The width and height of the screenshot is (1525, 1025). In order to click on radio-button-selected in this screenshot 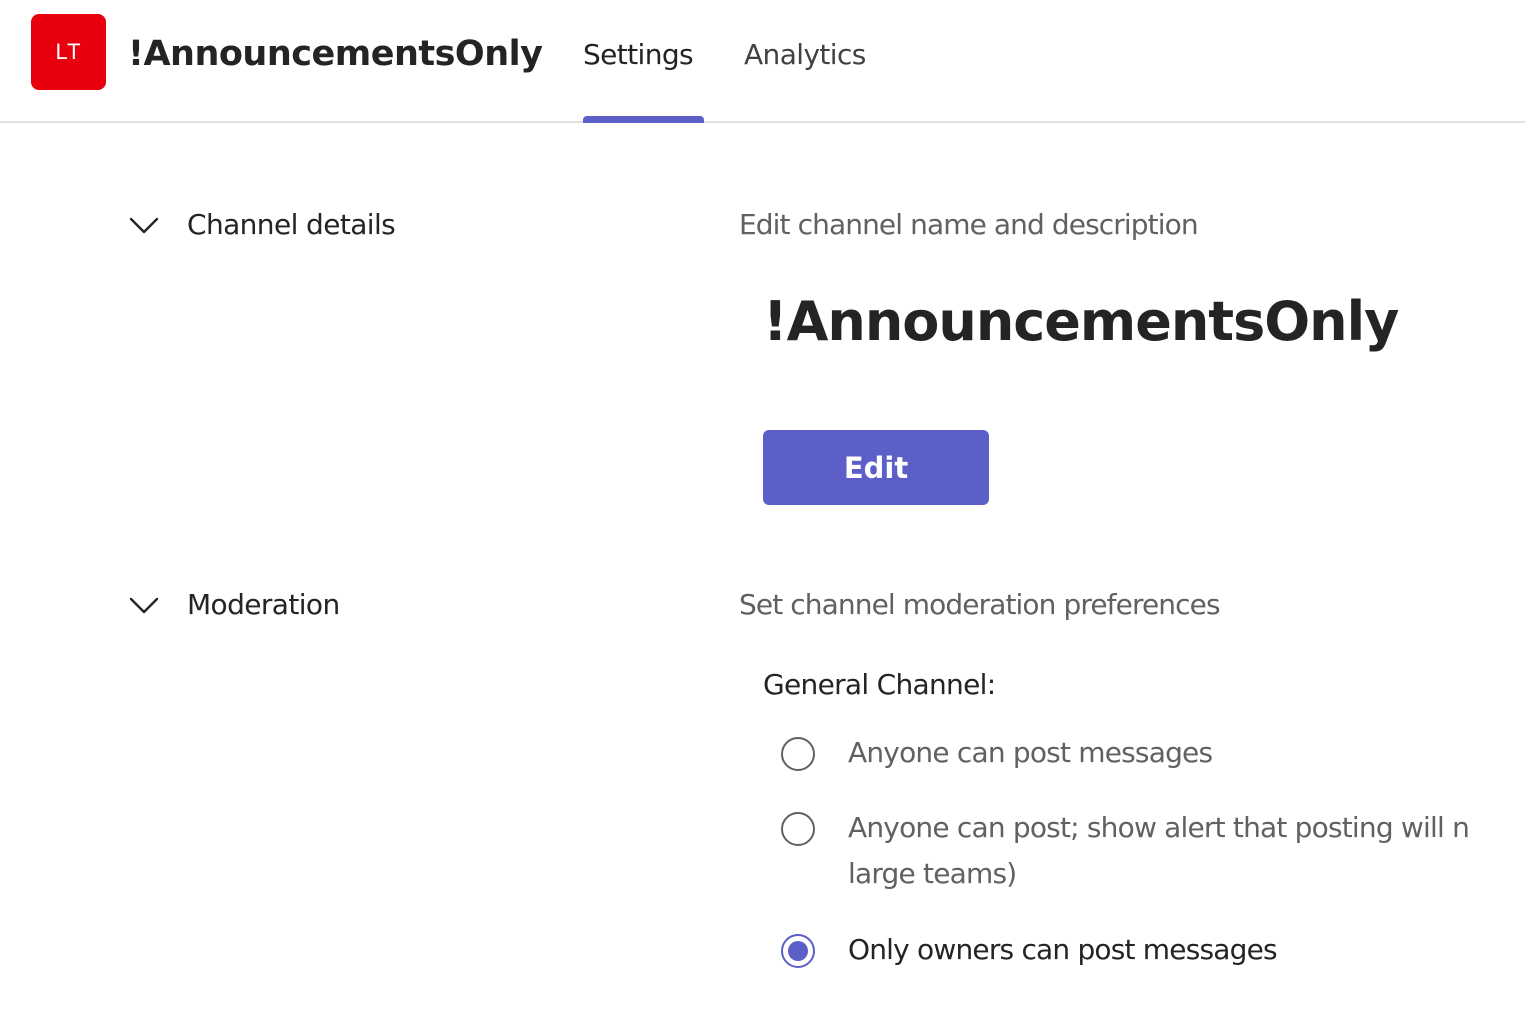, I will do `click(798, 951)`.